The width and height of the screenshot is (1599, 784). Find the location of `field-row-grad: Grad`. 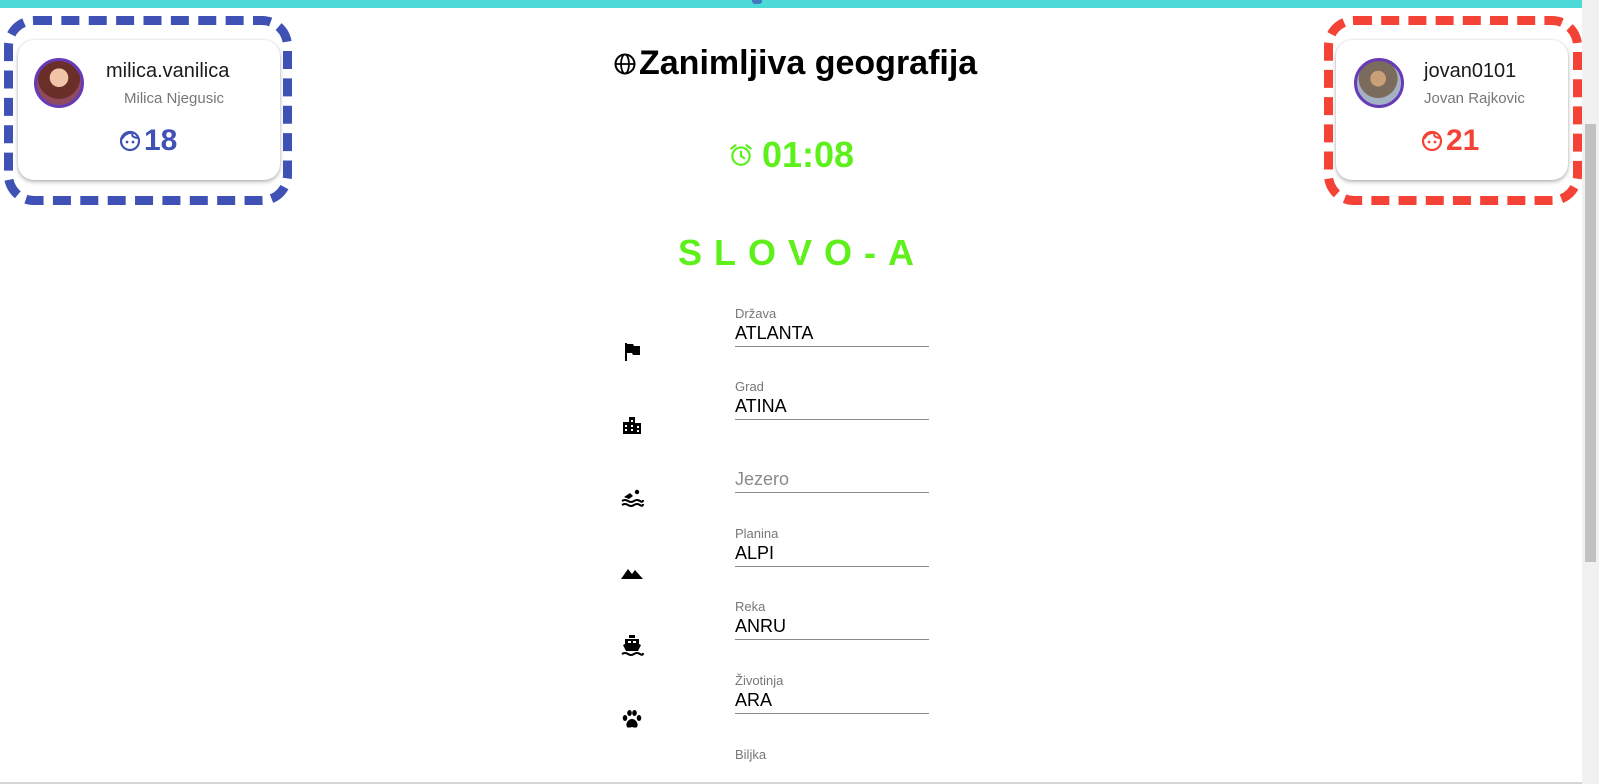

field-row-grad: Grad is located at coordinates (782, 415).